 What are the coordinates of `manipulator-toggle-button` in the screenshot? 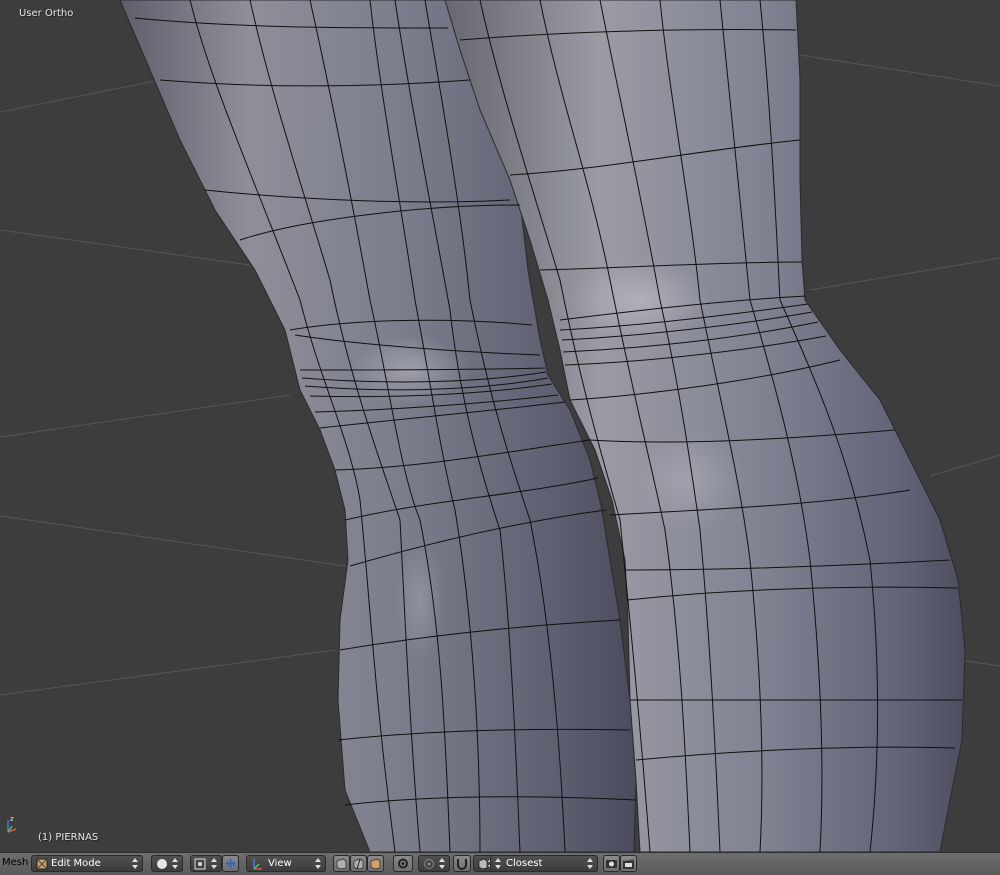 It's located at (230, 863).